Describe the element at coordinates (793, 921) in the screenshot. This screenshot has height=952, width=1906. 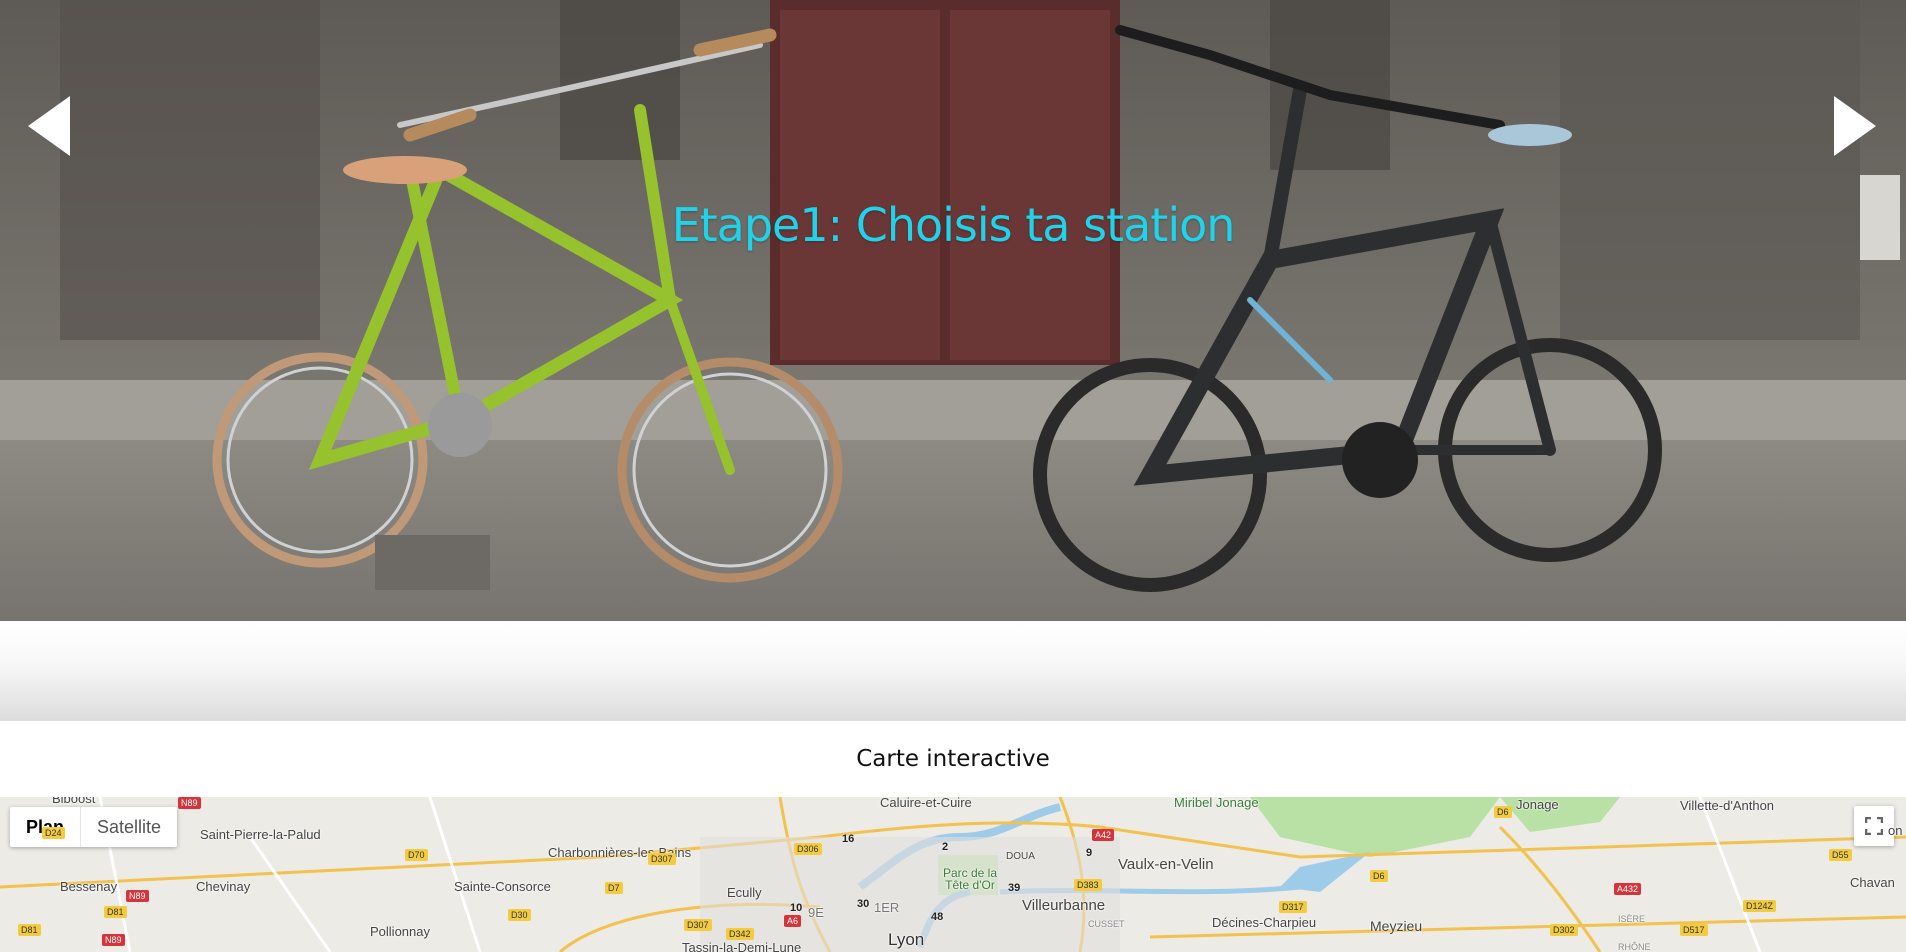
I see `road-shield: A6` at that location.